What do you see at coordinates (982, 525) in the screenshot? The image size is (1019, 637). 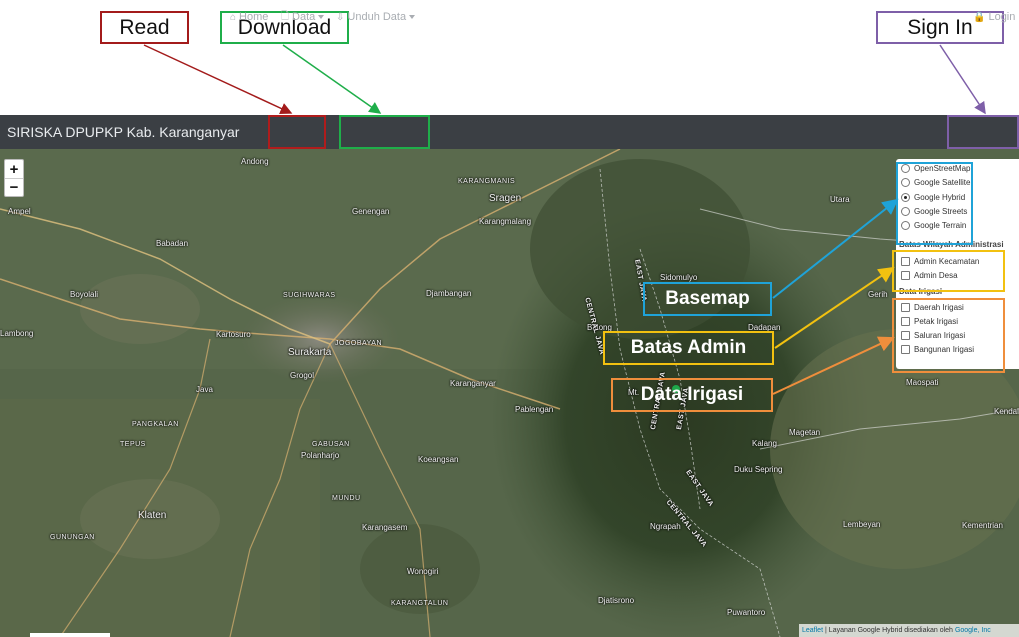 I see `place-label: Kementrian` at bounding box center [982, 525].